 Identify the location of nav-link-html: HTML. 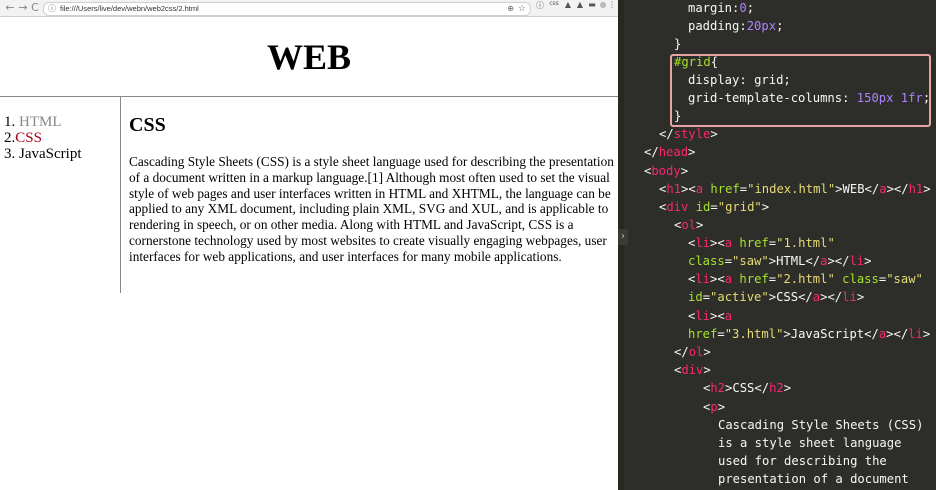
(40, 122).